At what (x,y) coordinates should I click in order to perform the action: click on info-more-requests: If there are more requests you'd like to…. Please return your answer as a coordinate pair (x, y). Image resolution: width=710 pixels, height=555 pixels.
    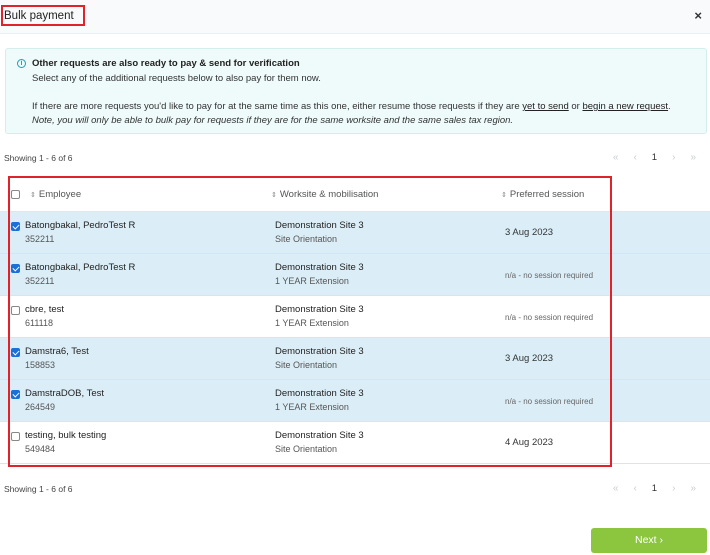
    Looking at the image, I should click on (351, 106).